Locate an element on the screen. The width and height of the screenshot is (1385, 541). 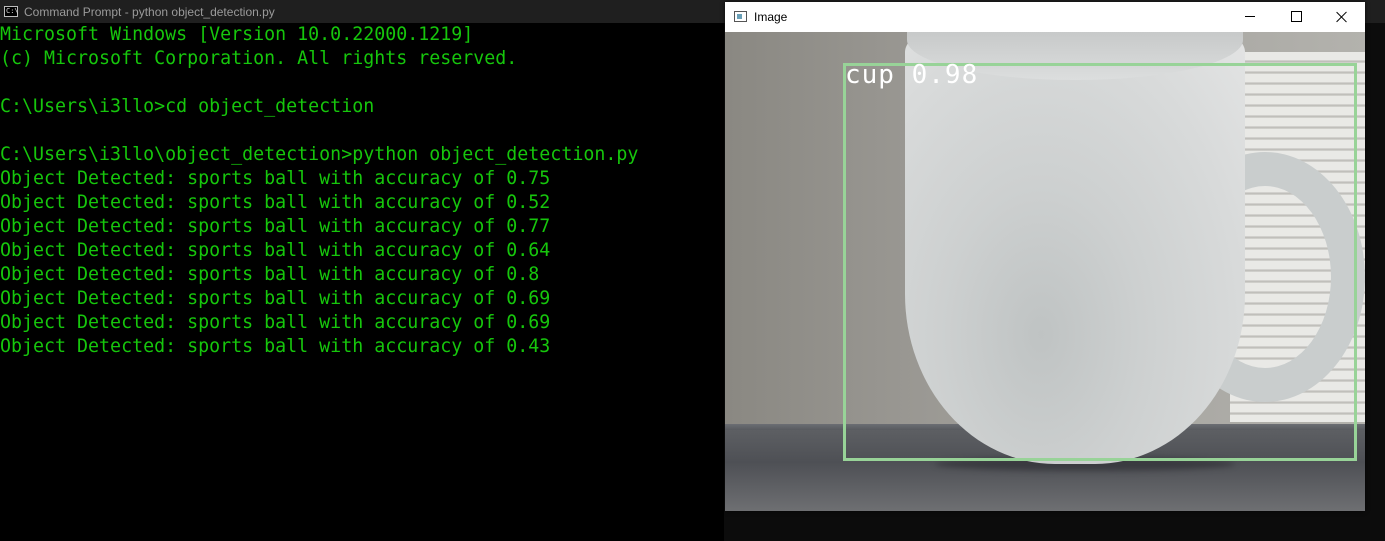
console-line: C:\Users\i3llo>cd object_detection is located at coordinates (187, 106).